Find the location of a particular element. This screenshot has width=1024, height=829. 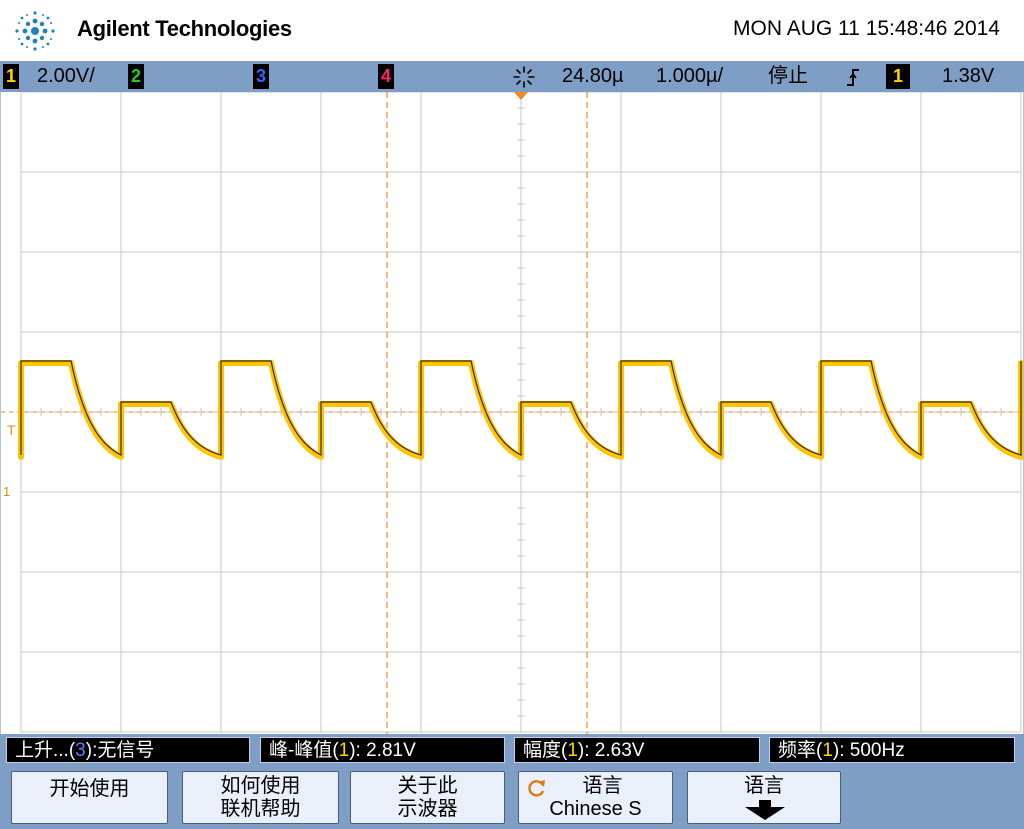

softkey-getting-started: 开始使用 is located at coordinates (89, 797).